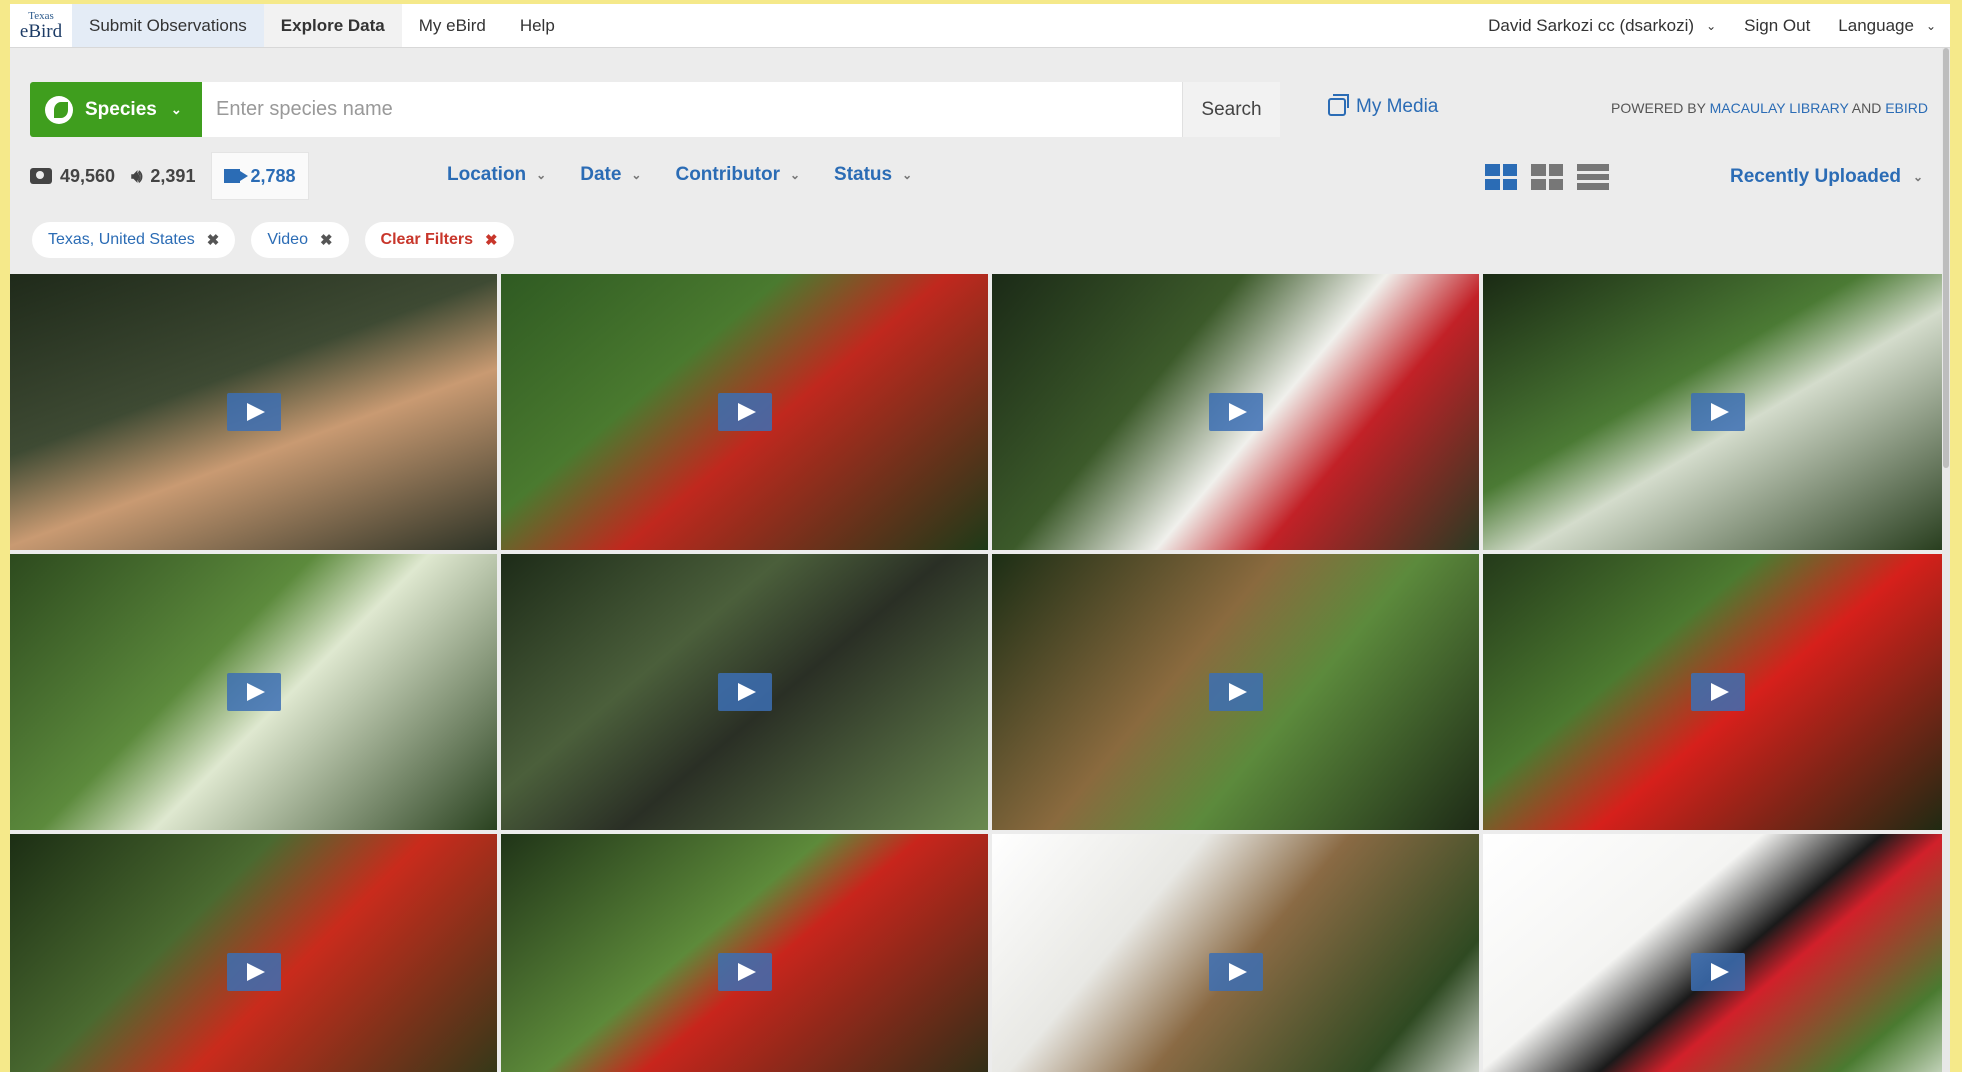 This screenshot has width=1962, height=1072. I want to click on scrollbar-thumb, so click(1946, 258).